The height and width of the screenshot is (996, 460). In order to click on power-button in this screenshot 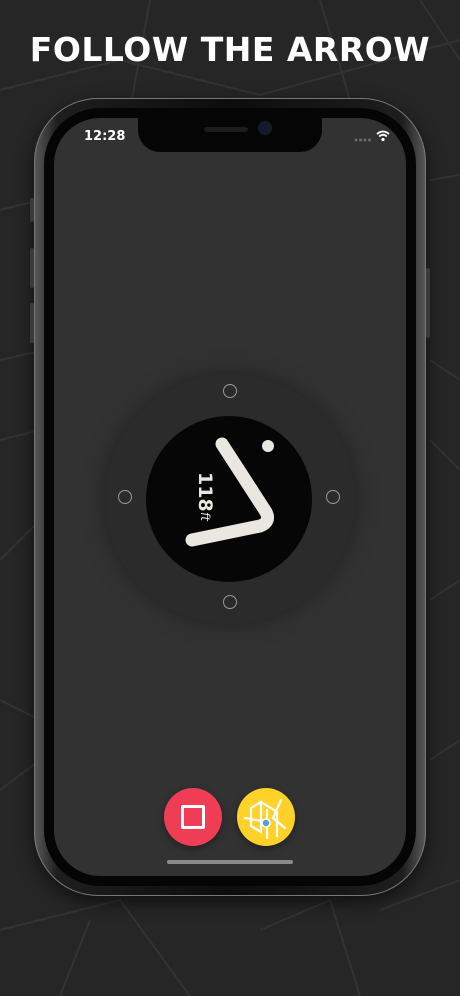, I will do `click(428, 303)`.